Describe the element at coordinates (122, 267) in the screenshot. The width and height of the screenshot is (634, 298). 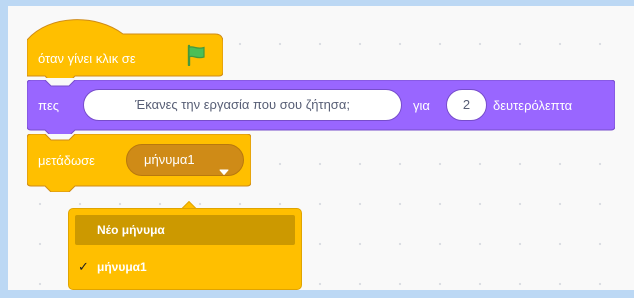
I see `menu-item-label: μήνυμα1` at that location.